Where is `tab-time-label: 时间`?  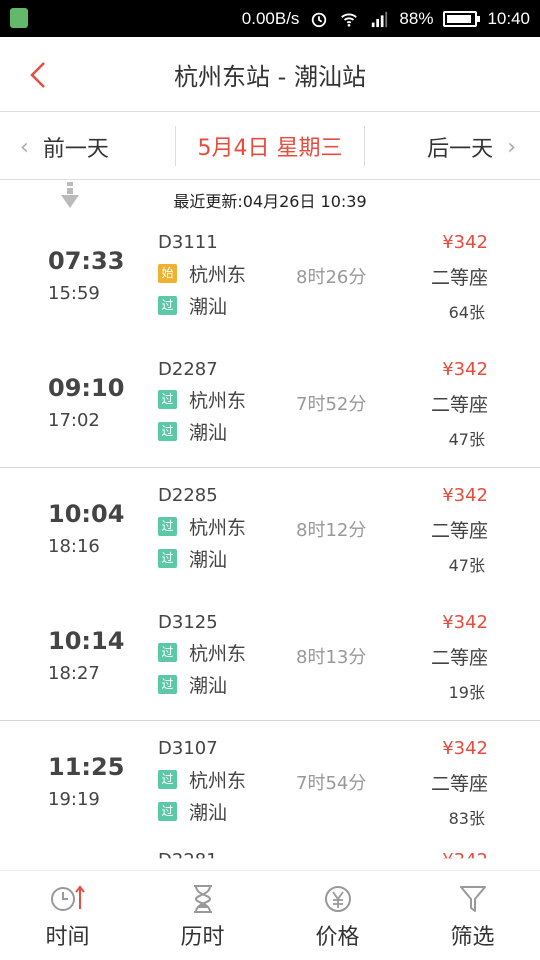
tab-time-label: 时间 is located at coordinates (67, 937).